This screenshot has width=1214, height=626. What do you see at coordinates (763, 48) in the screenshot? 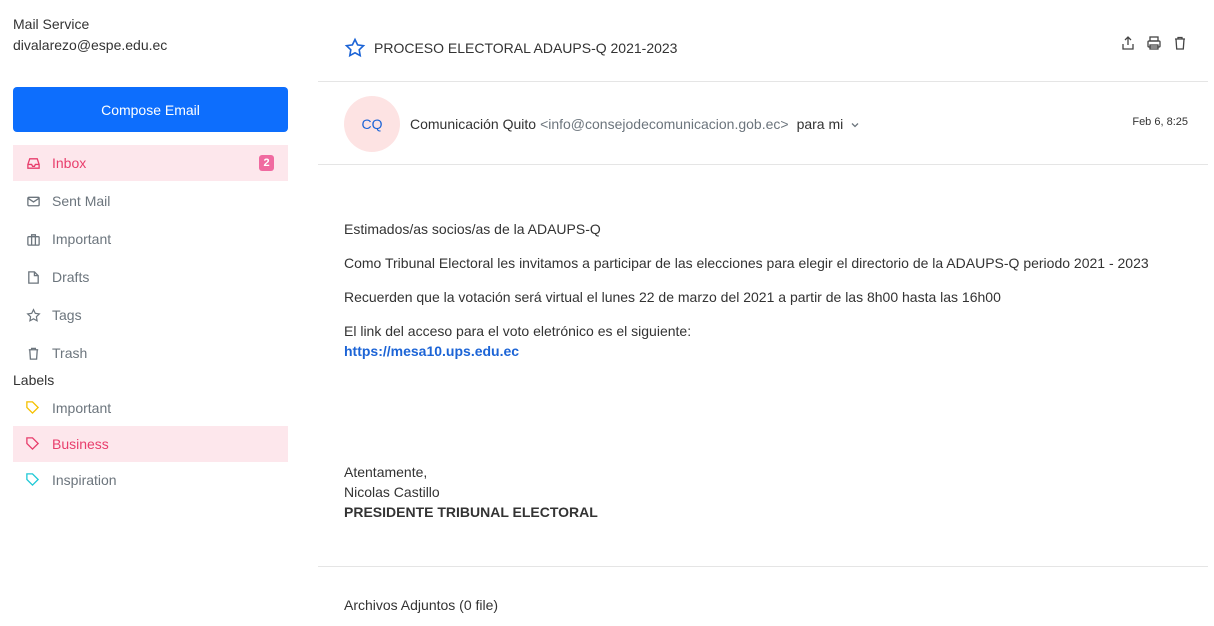
I see `subject-bar: PROCESO ELECTORAL ADAUPS-Q 2021-2023` at bounding box center [763, 48].